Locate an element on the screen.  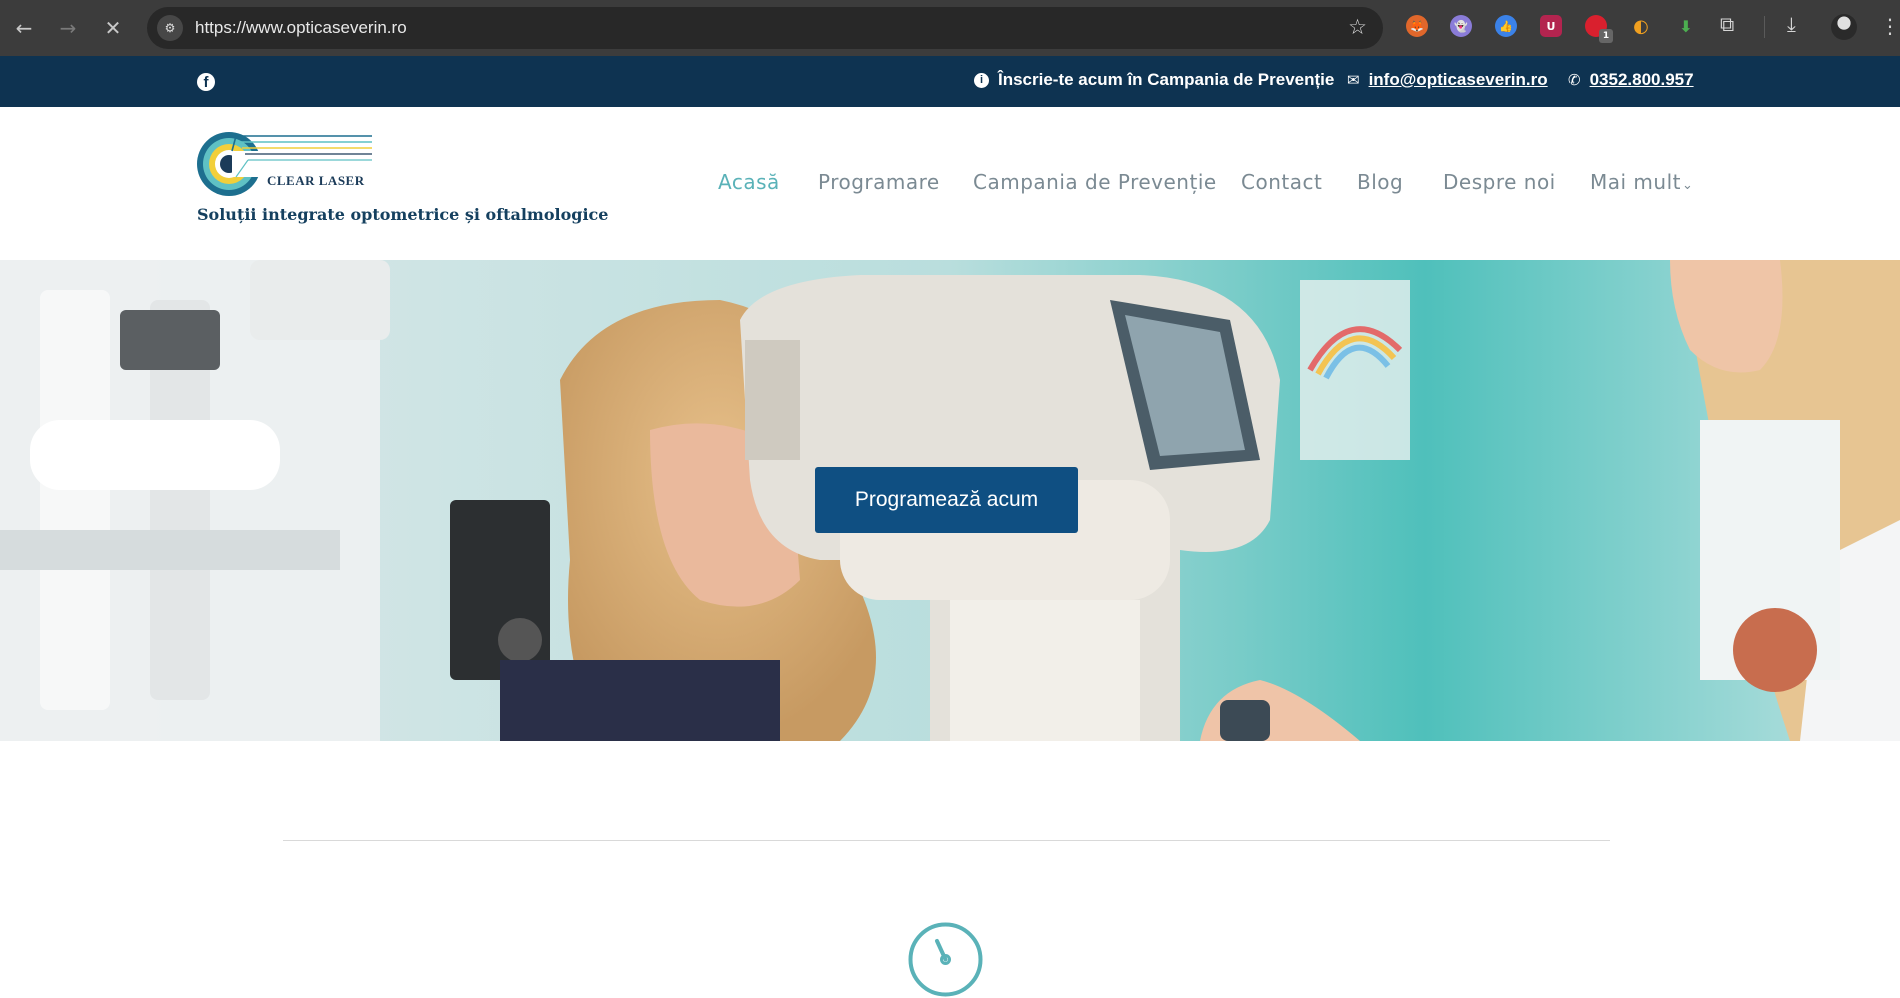
green-download-extension-icon: ⬇ is located at coordinates (1686, 26).